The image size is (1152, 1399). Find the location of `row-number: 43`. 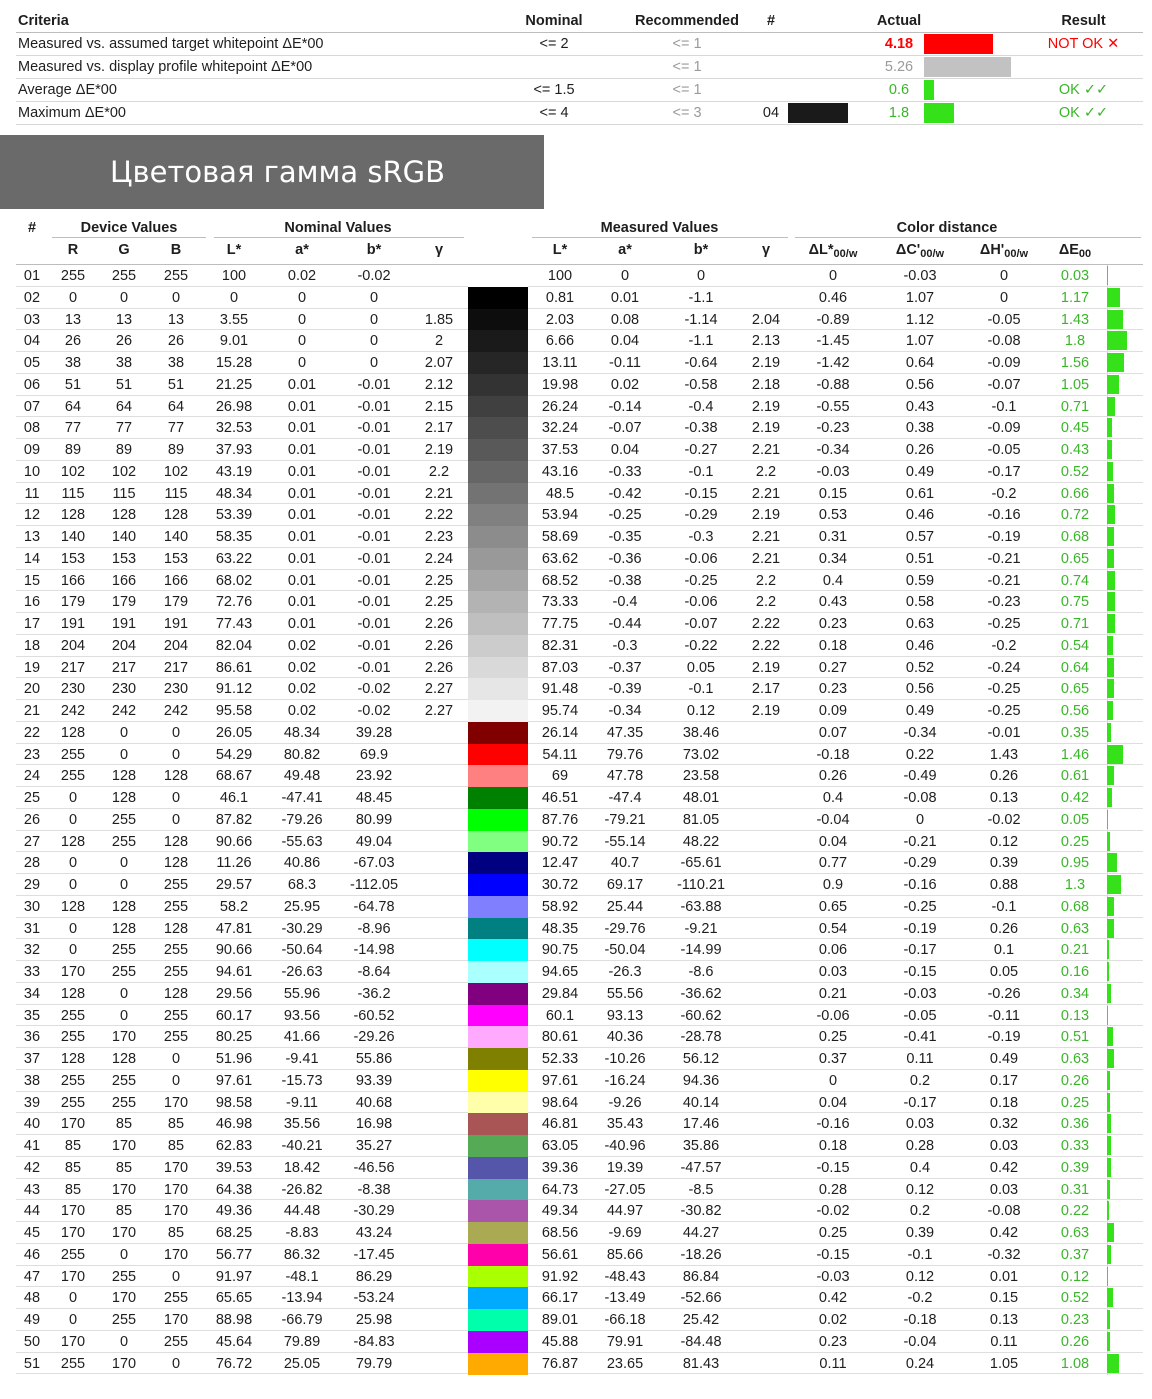

row-number: 43 is located at coordinates (32, 1189).